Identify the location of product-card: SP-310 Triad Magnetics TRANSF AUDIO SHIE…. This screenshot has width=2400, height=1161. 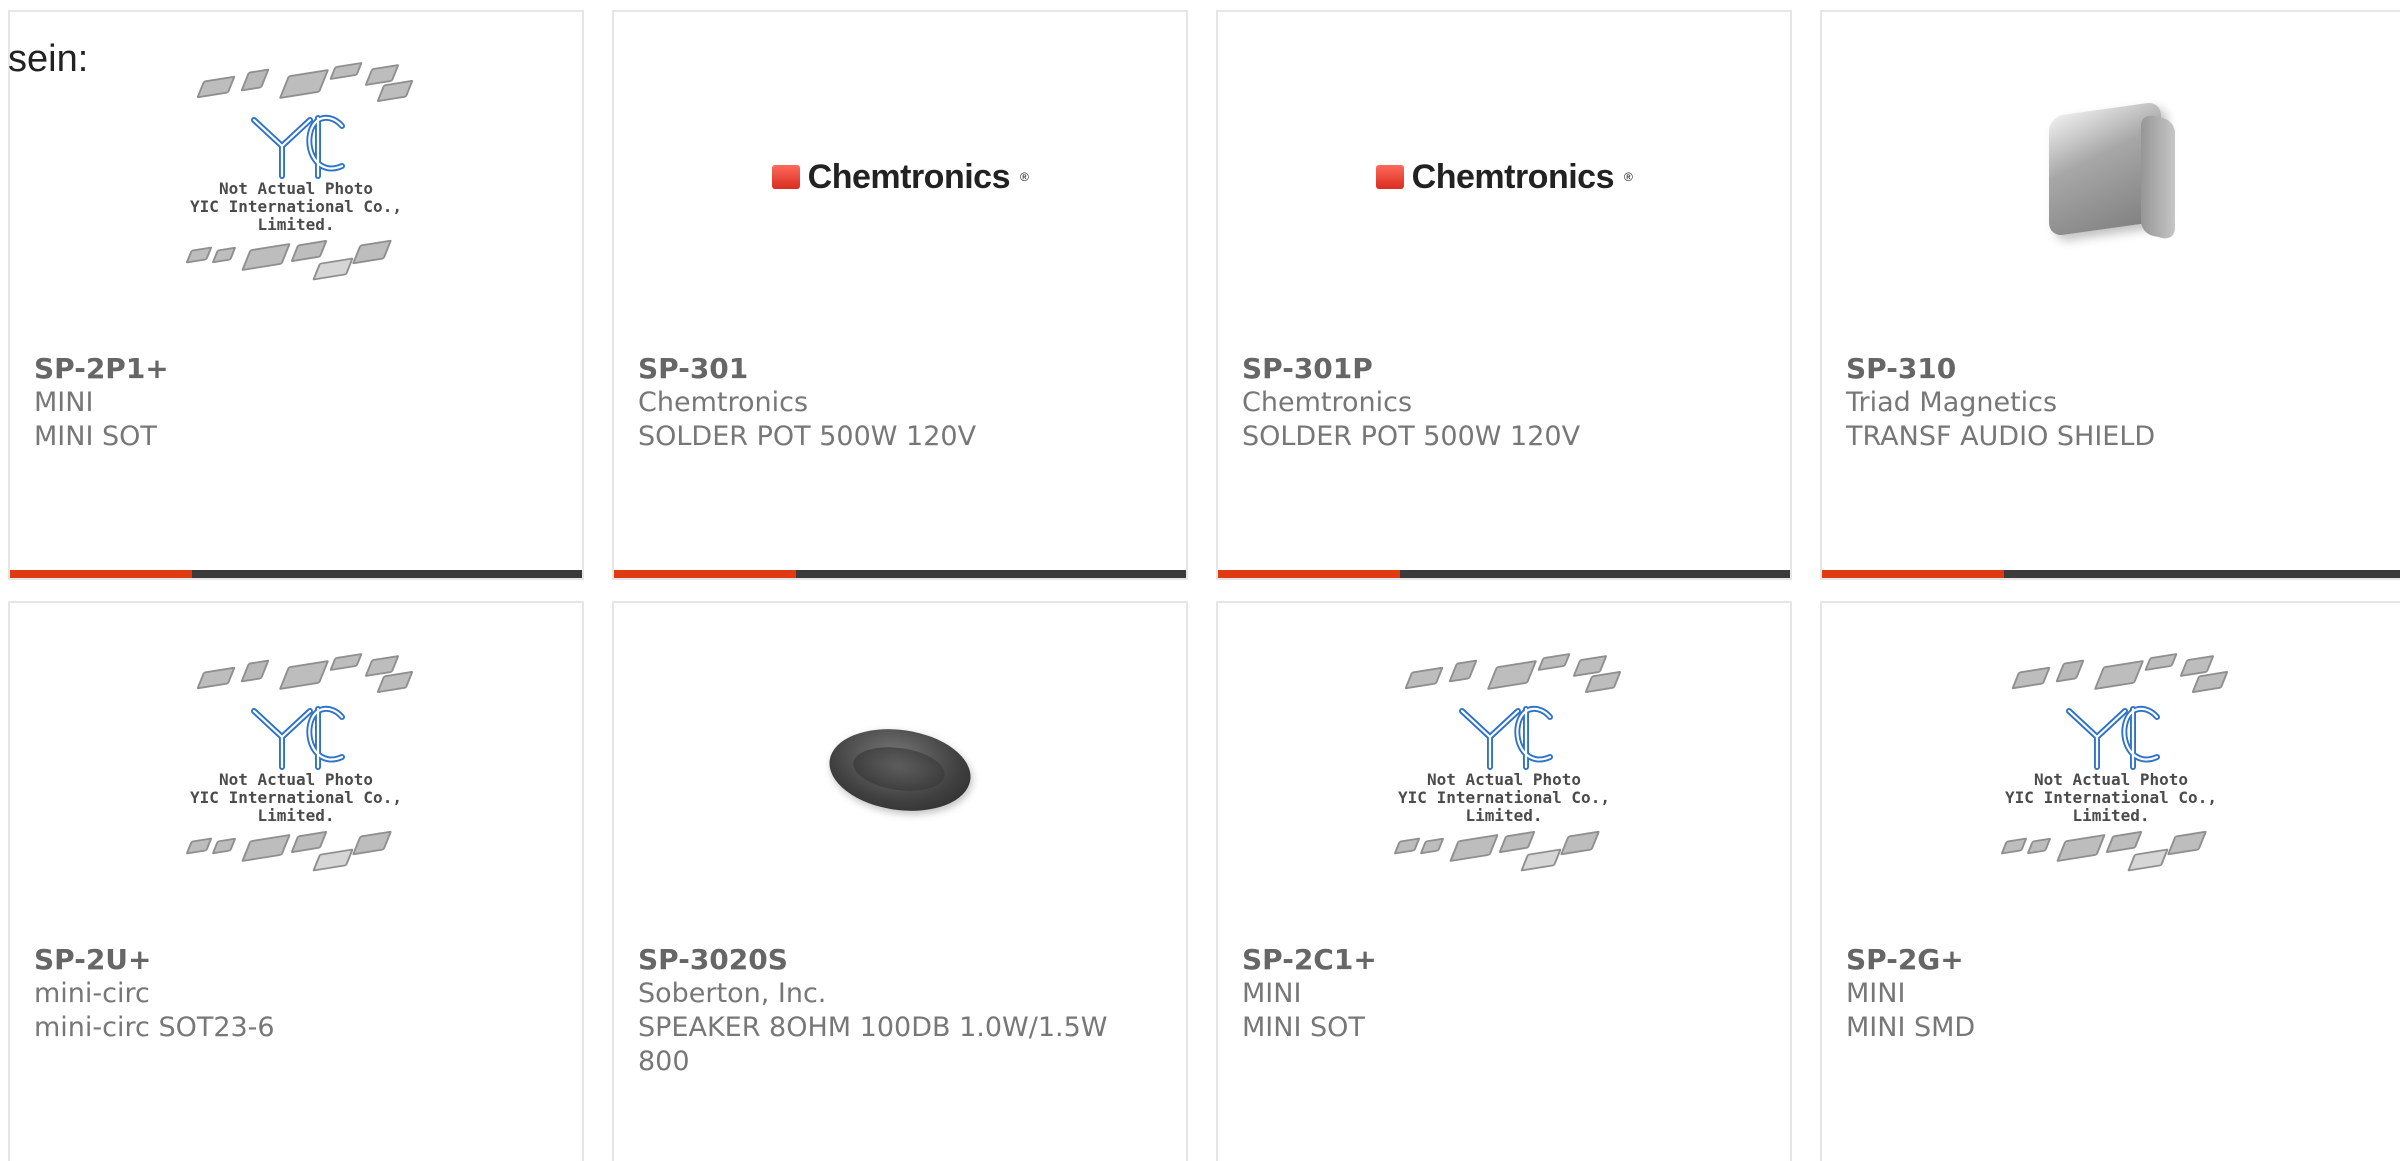
(2110, 295).